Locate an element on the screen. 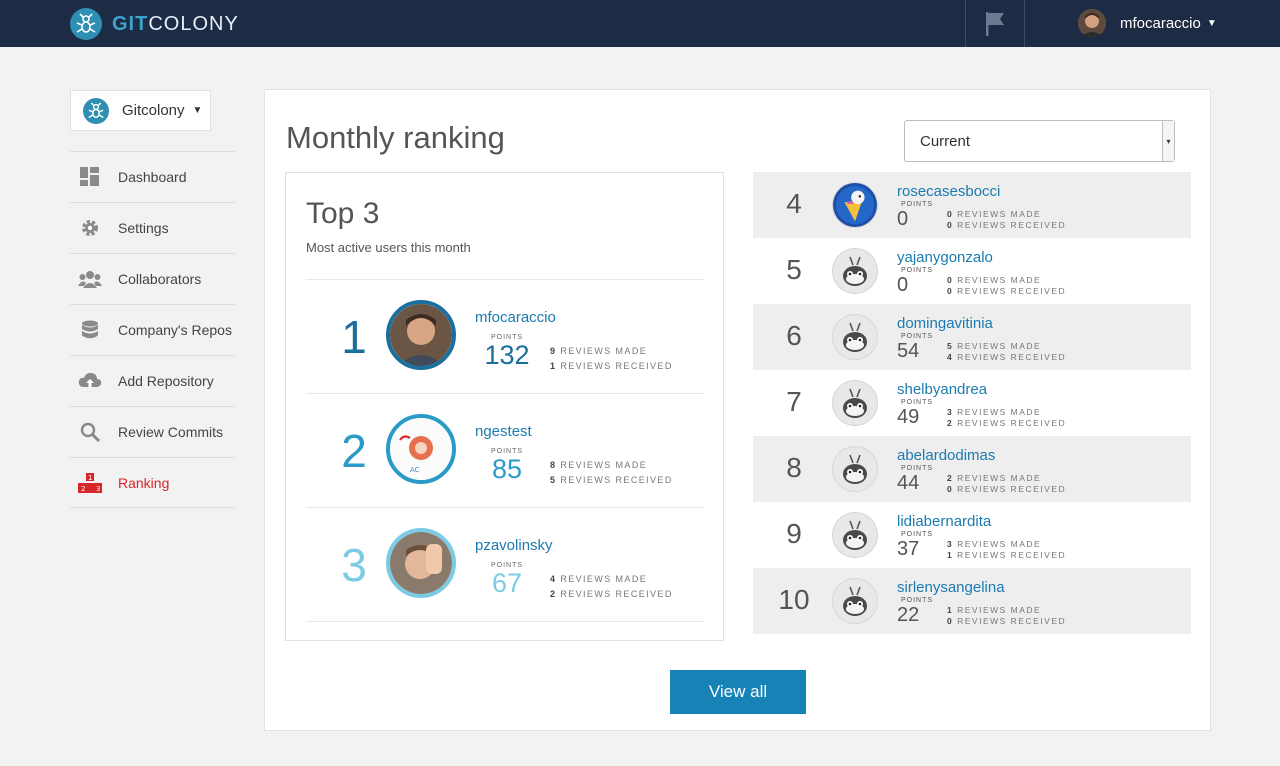 The width and height of the screenshot is (1280, 766). database-icon is located at coordinates (90, 330).